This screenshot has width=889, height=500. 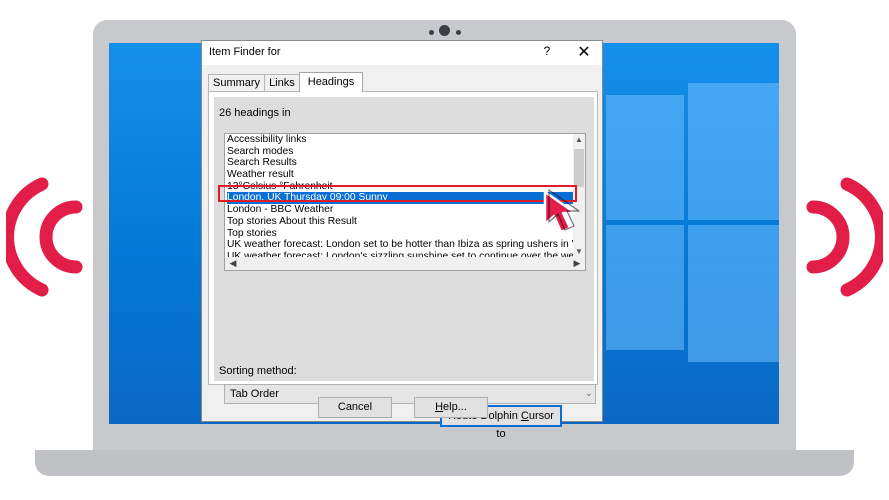 I want to click on list-item: Top stories About this Result, so click(x=404, y=222).